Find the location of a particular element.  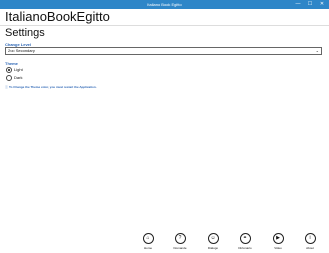

theme-option-light: Light is located at coordinates (14, 70).